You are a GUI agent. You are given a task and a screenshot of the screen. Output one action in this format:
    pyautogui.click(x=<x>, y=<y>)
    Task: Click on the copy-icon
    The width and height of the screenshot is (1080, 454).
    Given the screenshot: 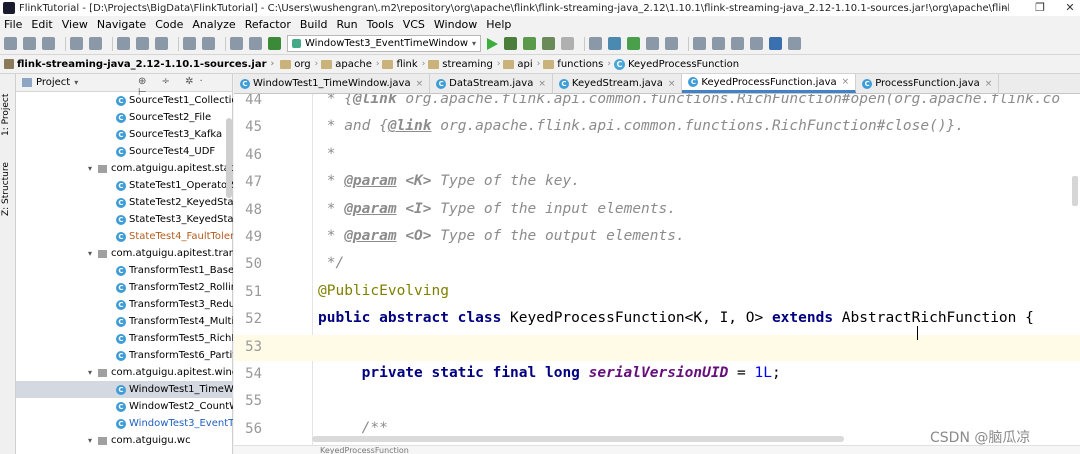 What is the action you would take?
    pyautogui.click(x=142, y=43)
    